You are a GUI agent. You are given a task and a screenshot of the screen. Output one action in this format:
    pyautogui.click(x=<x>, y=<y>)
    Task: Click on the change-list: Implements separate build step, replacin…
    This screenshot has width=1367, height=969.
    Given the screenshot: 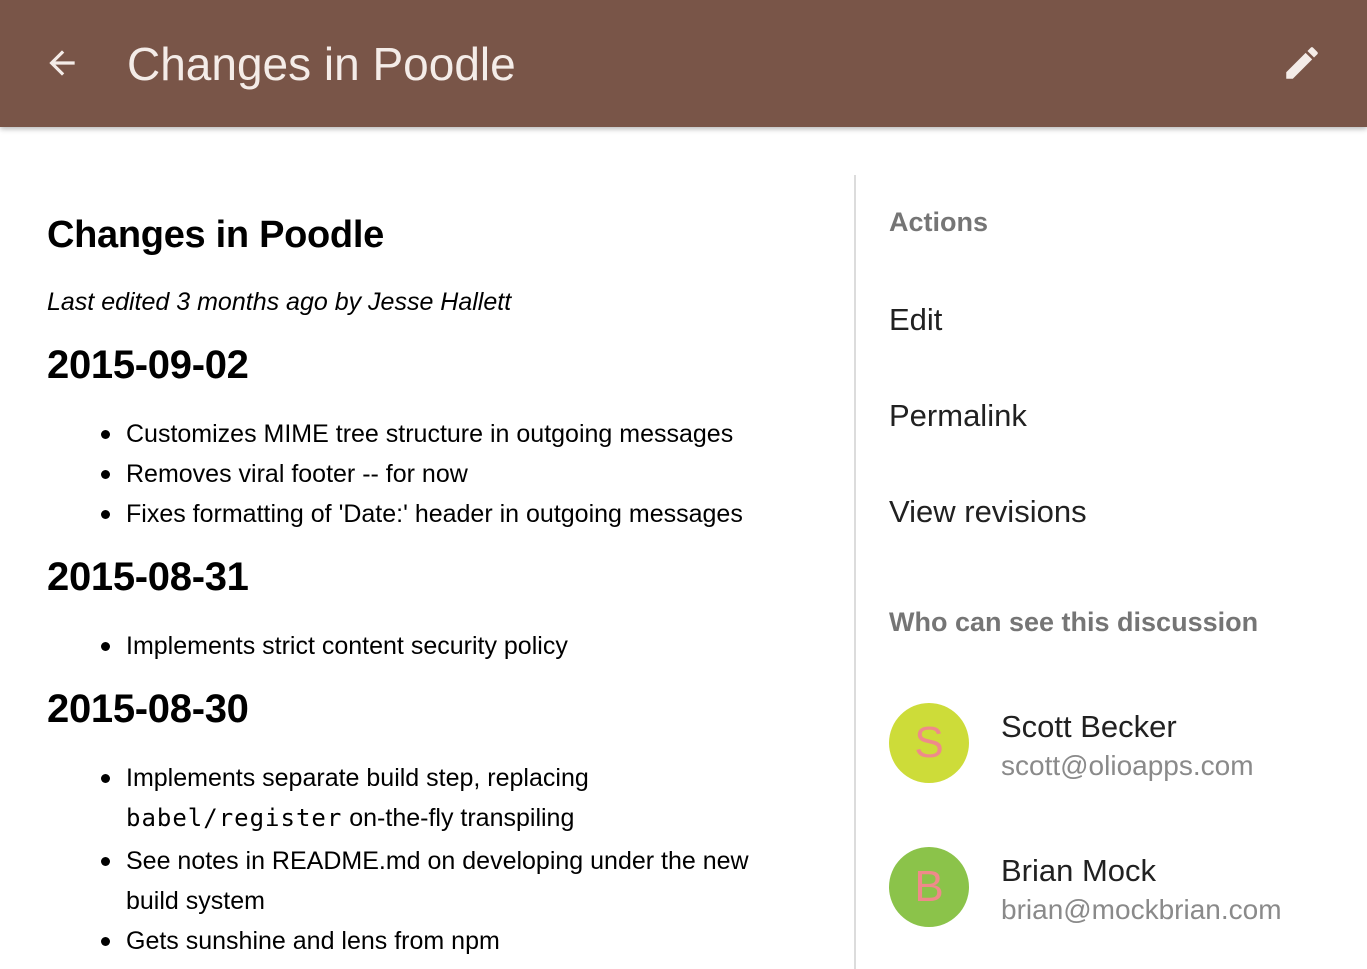 What is the action you would take?
    pyautogui.click(x=407, y=859)
    